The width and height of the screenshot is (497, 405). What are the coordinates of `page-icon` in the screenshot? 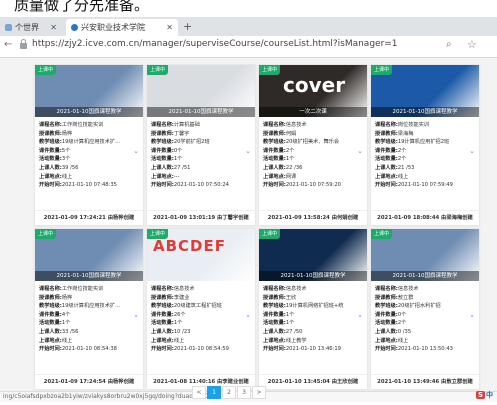 It's located at (8, 27).